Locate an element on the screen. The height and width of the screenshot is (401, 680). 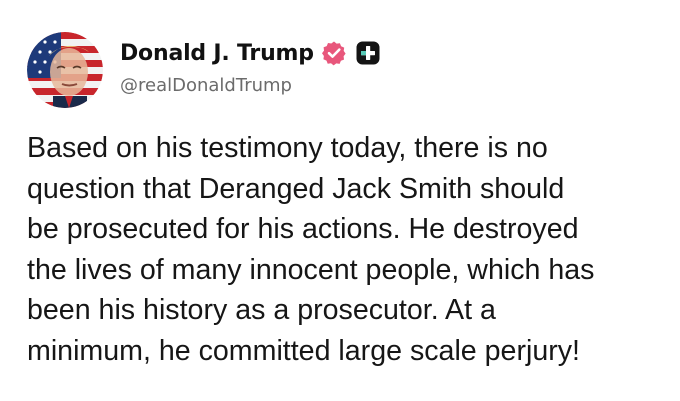
post-header: Donald J. Trump @realDonaldTrump is located at coordinates (203, 70).